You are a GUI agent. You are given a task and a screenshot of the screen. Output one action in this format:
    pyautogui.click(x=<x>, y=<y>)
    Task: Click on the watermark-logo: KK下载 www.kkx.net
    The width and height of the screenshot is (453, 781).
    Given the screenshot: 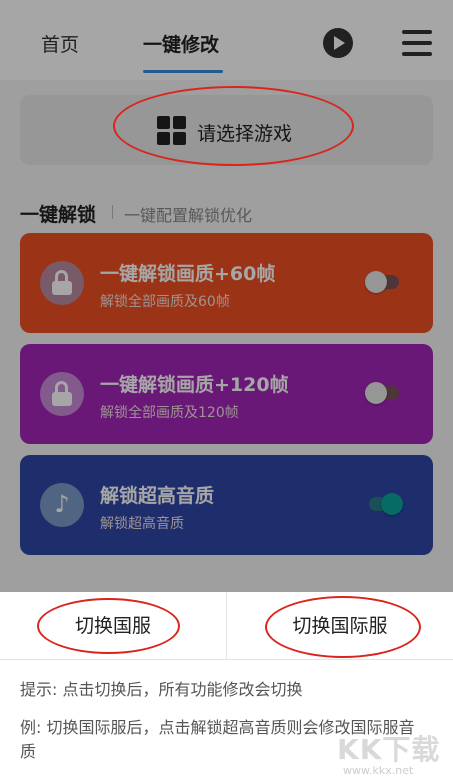 What is the action you would take?
    pyautogui.click(x=395, y=754)
    